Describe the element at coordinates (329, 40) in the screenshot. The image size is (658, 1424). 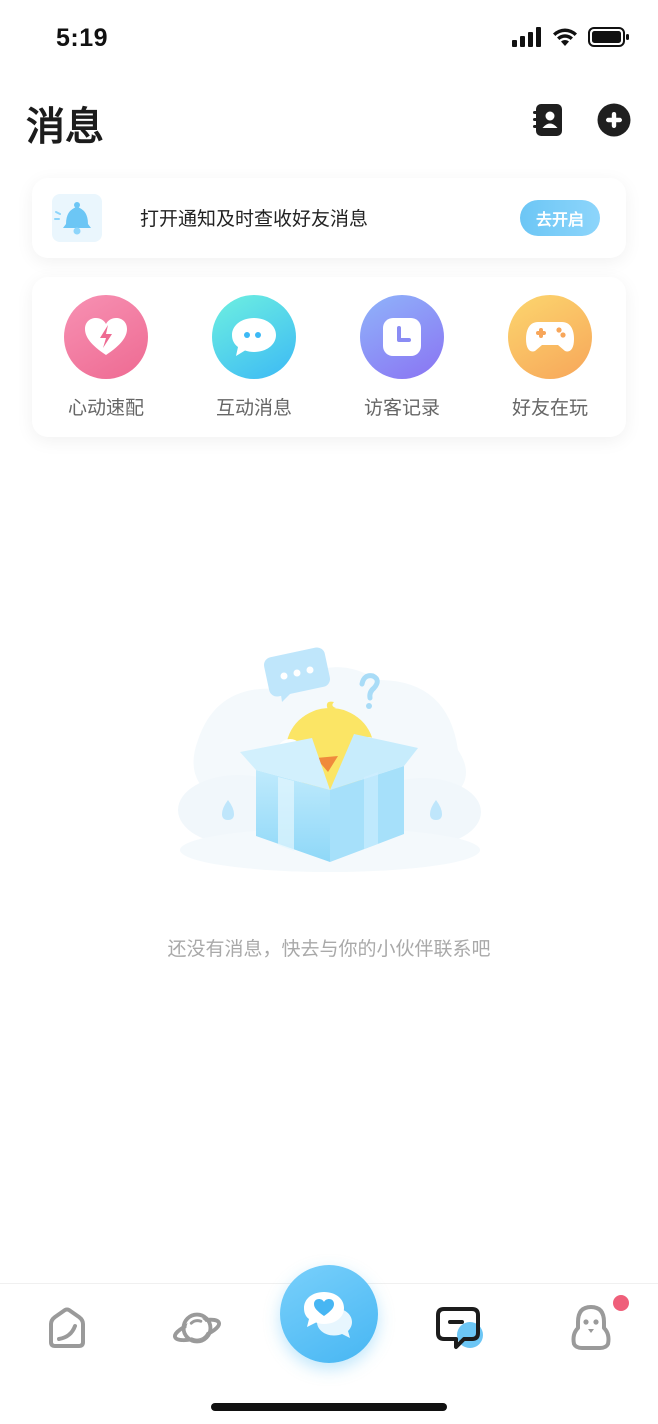
I see `status-bar: 5:19` at that location.